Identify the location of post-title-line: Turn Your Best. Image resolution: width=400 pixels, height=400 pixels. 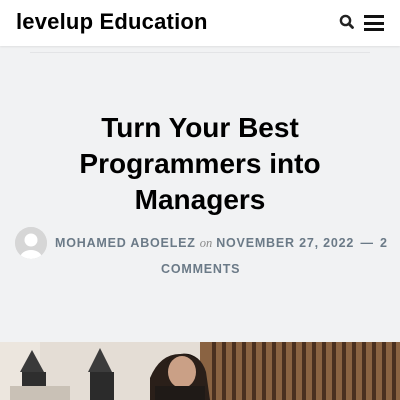
(200, 127).